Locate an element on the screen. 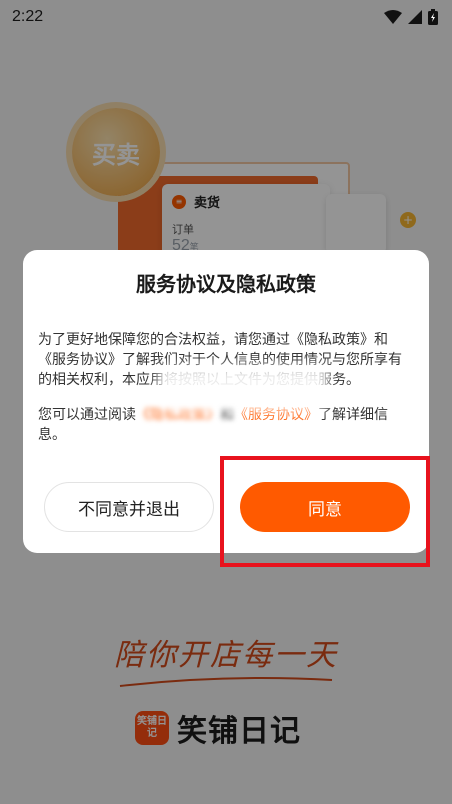 This screenshot has height=804, width=452. battery-charging-icon is located at coordinates (433, 17).